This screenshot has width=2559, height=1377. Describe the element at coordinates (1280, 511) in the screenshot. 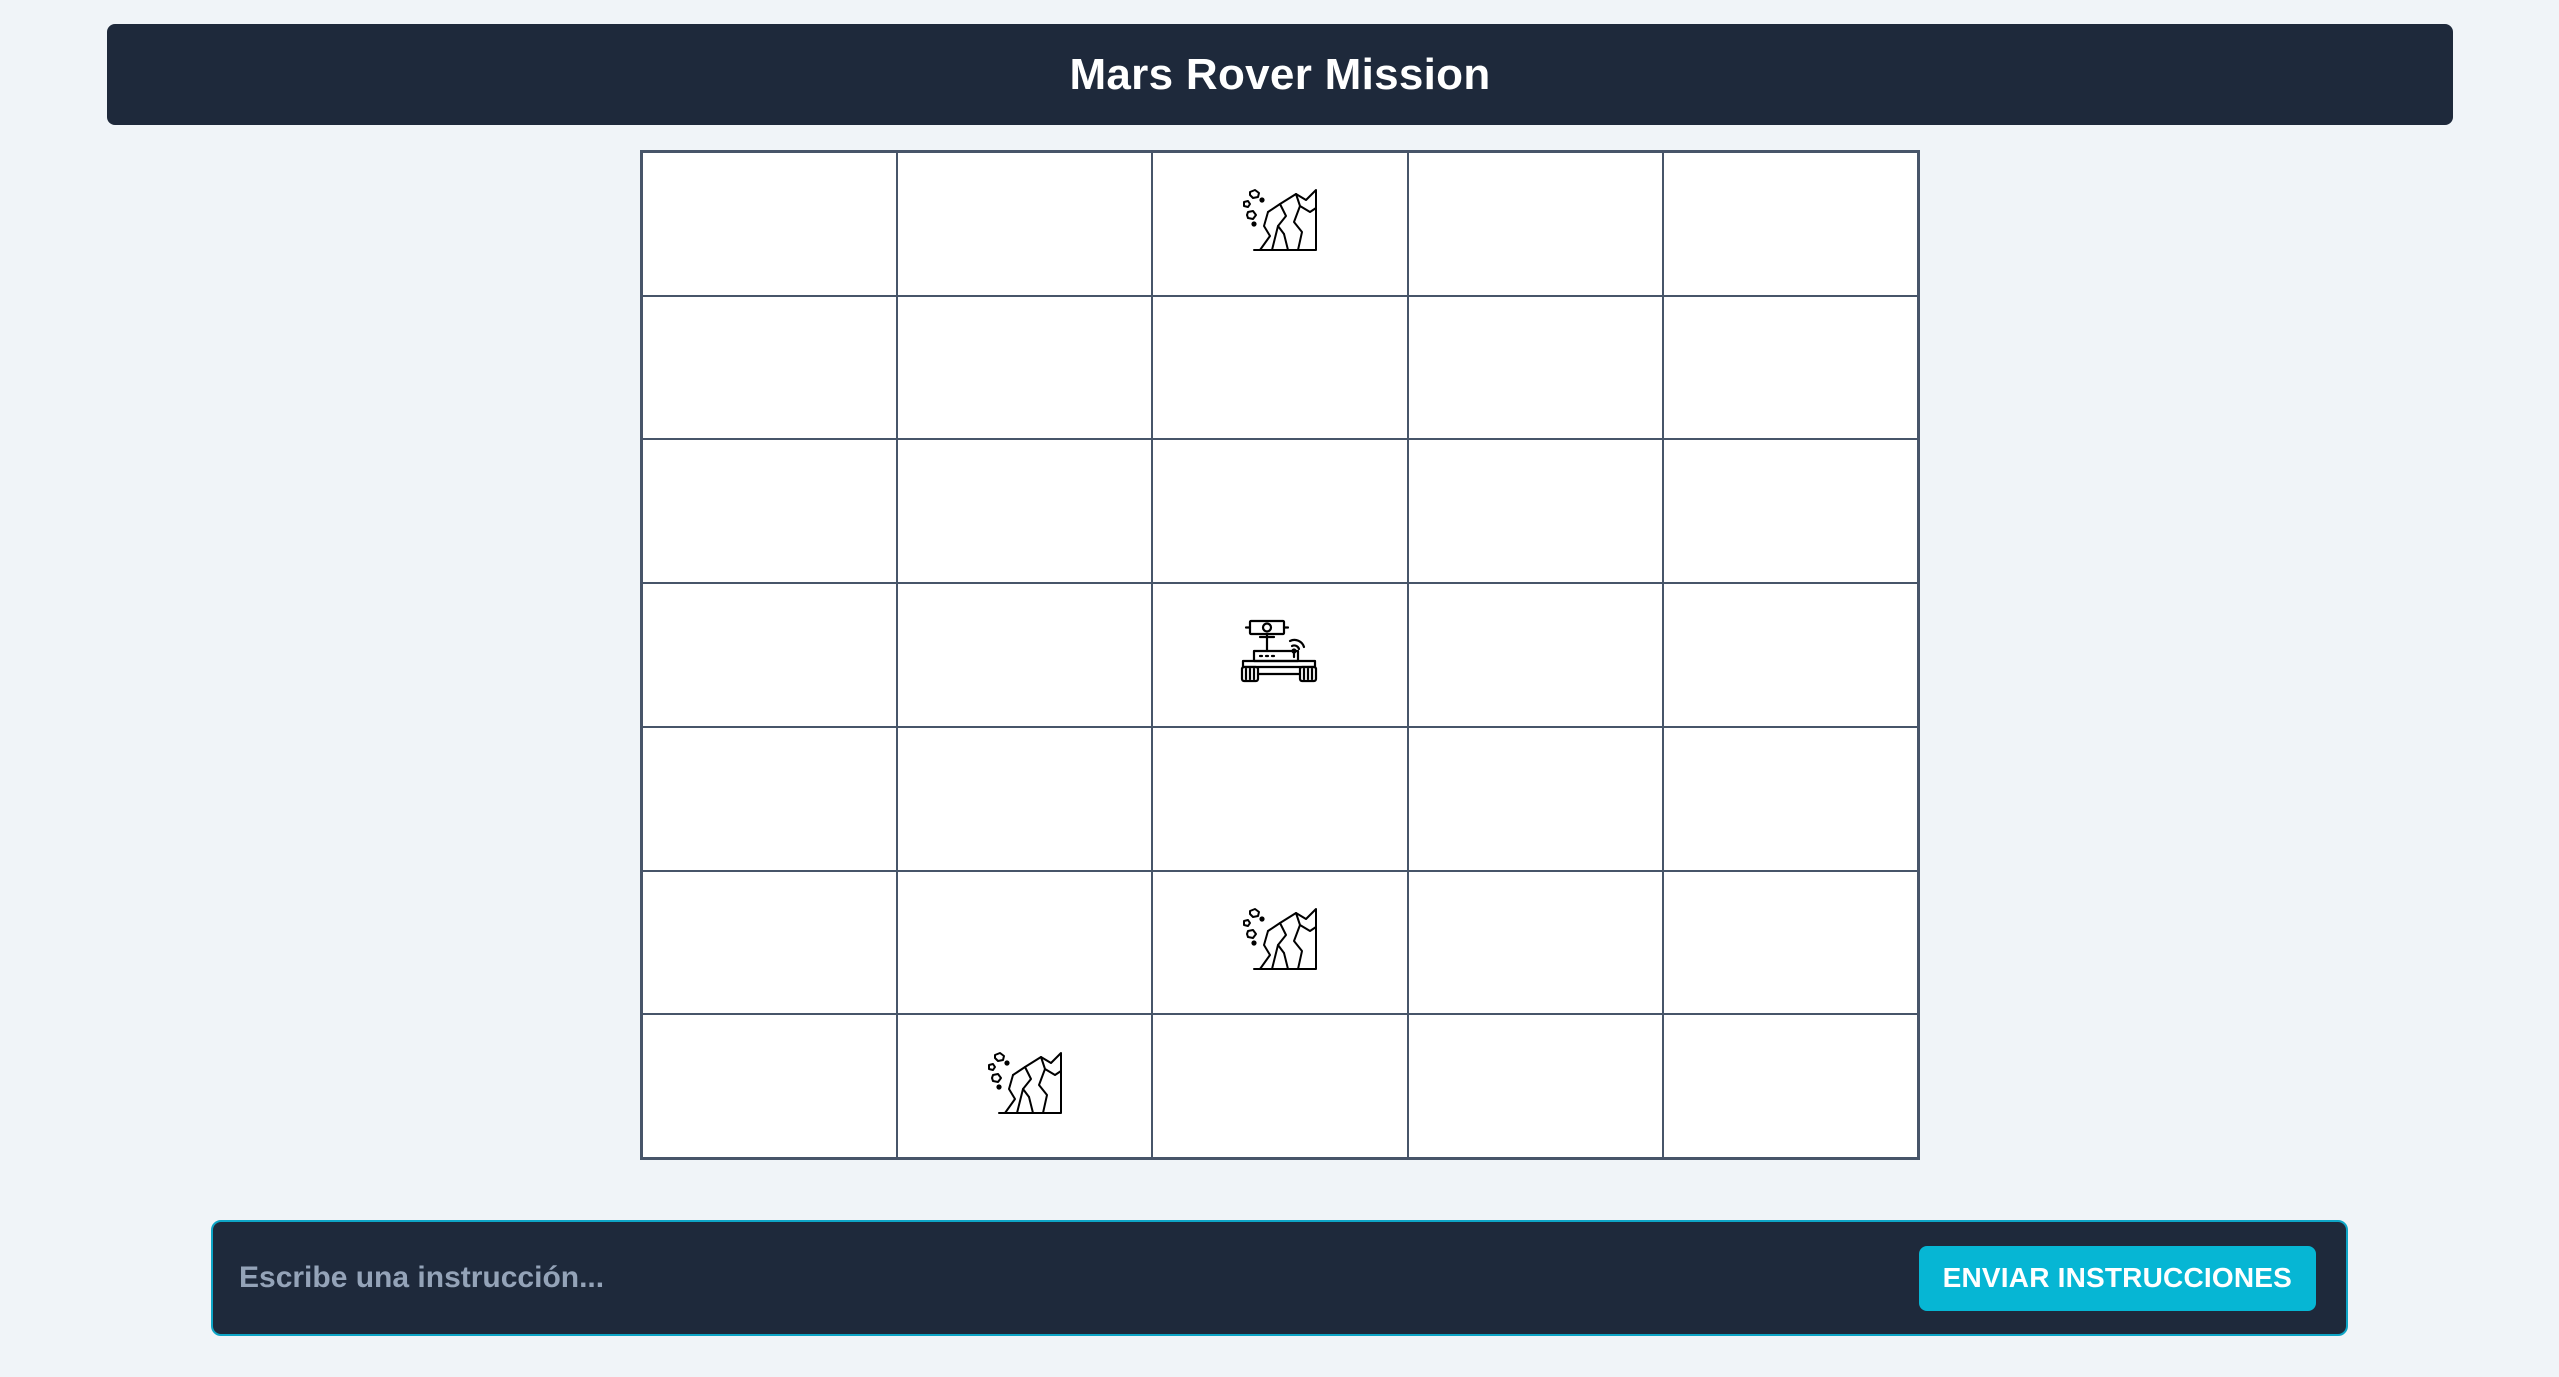

I see `grid-cell-r2-c2` at that location.